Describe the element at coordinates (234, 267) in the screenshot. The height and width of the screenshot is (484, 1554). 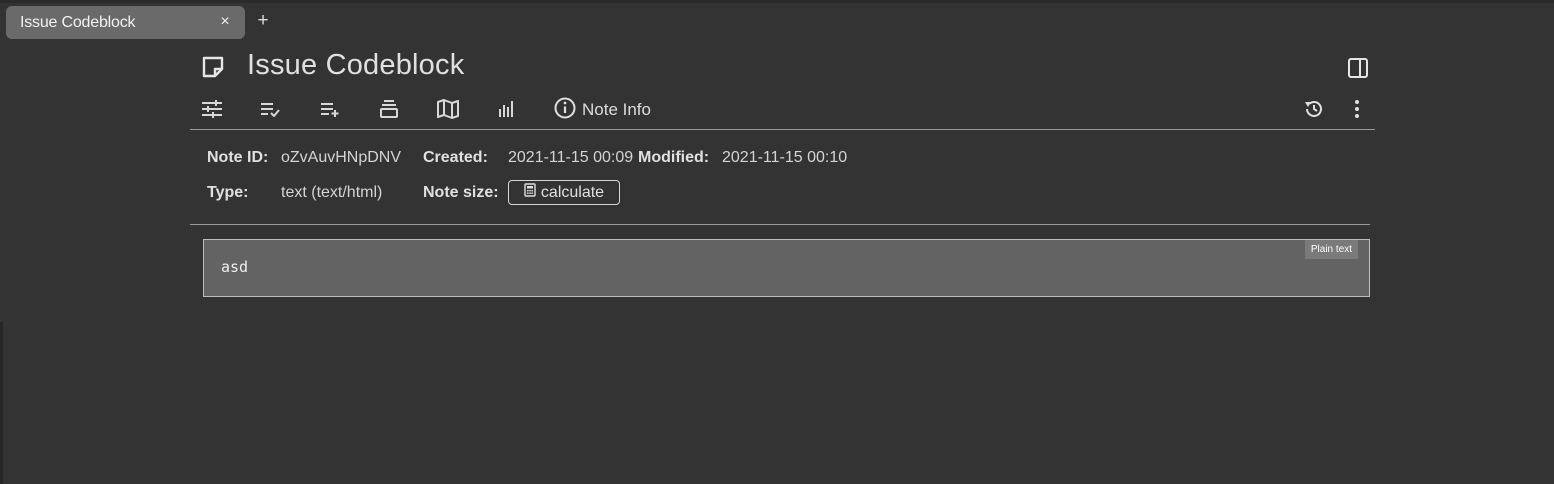
I see `code-content: asd` at that location.